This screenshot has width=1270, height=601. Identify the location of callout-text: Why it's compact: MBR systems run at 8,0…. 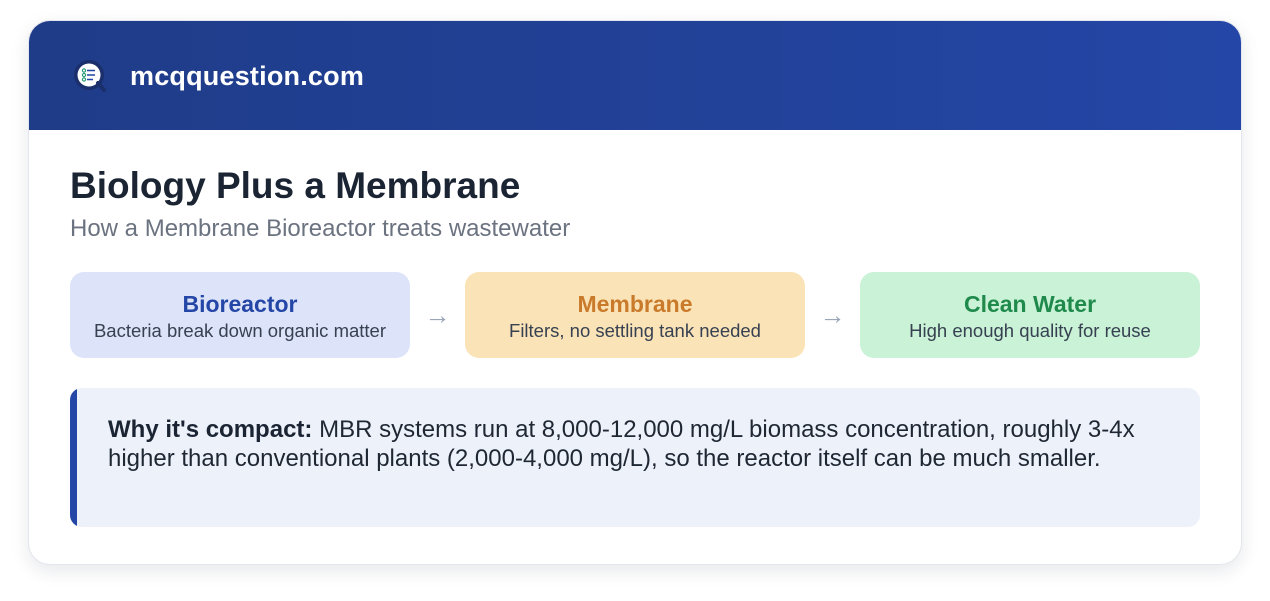
(643, 444).